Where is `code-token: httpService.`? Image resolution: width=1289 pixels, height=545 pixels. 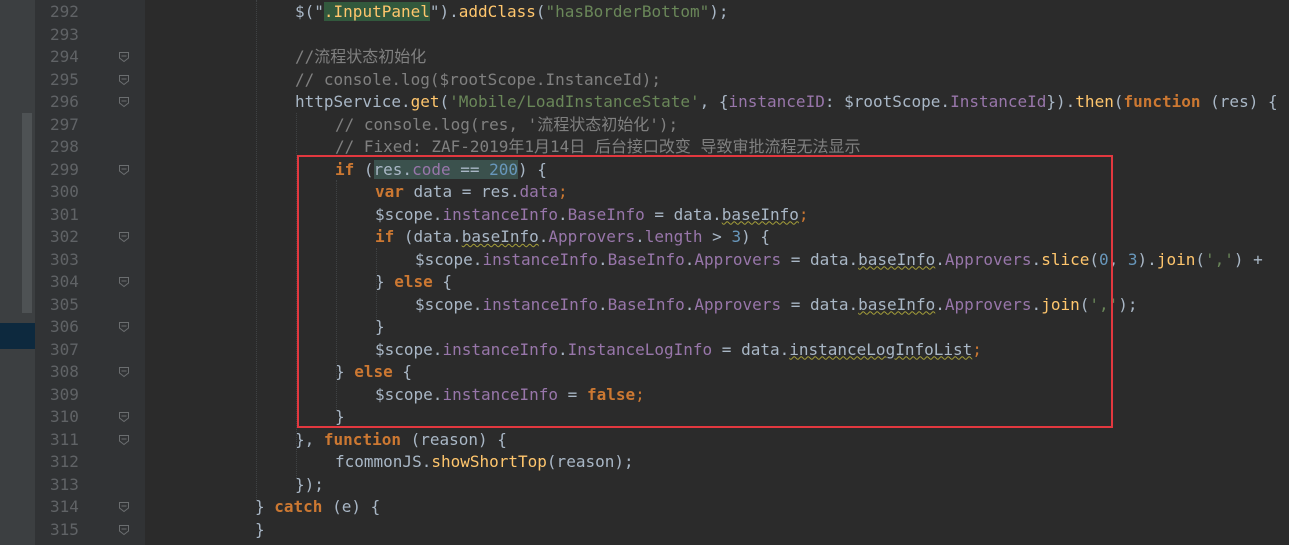
code-token: httpService. is located at coordinates (353, 101).